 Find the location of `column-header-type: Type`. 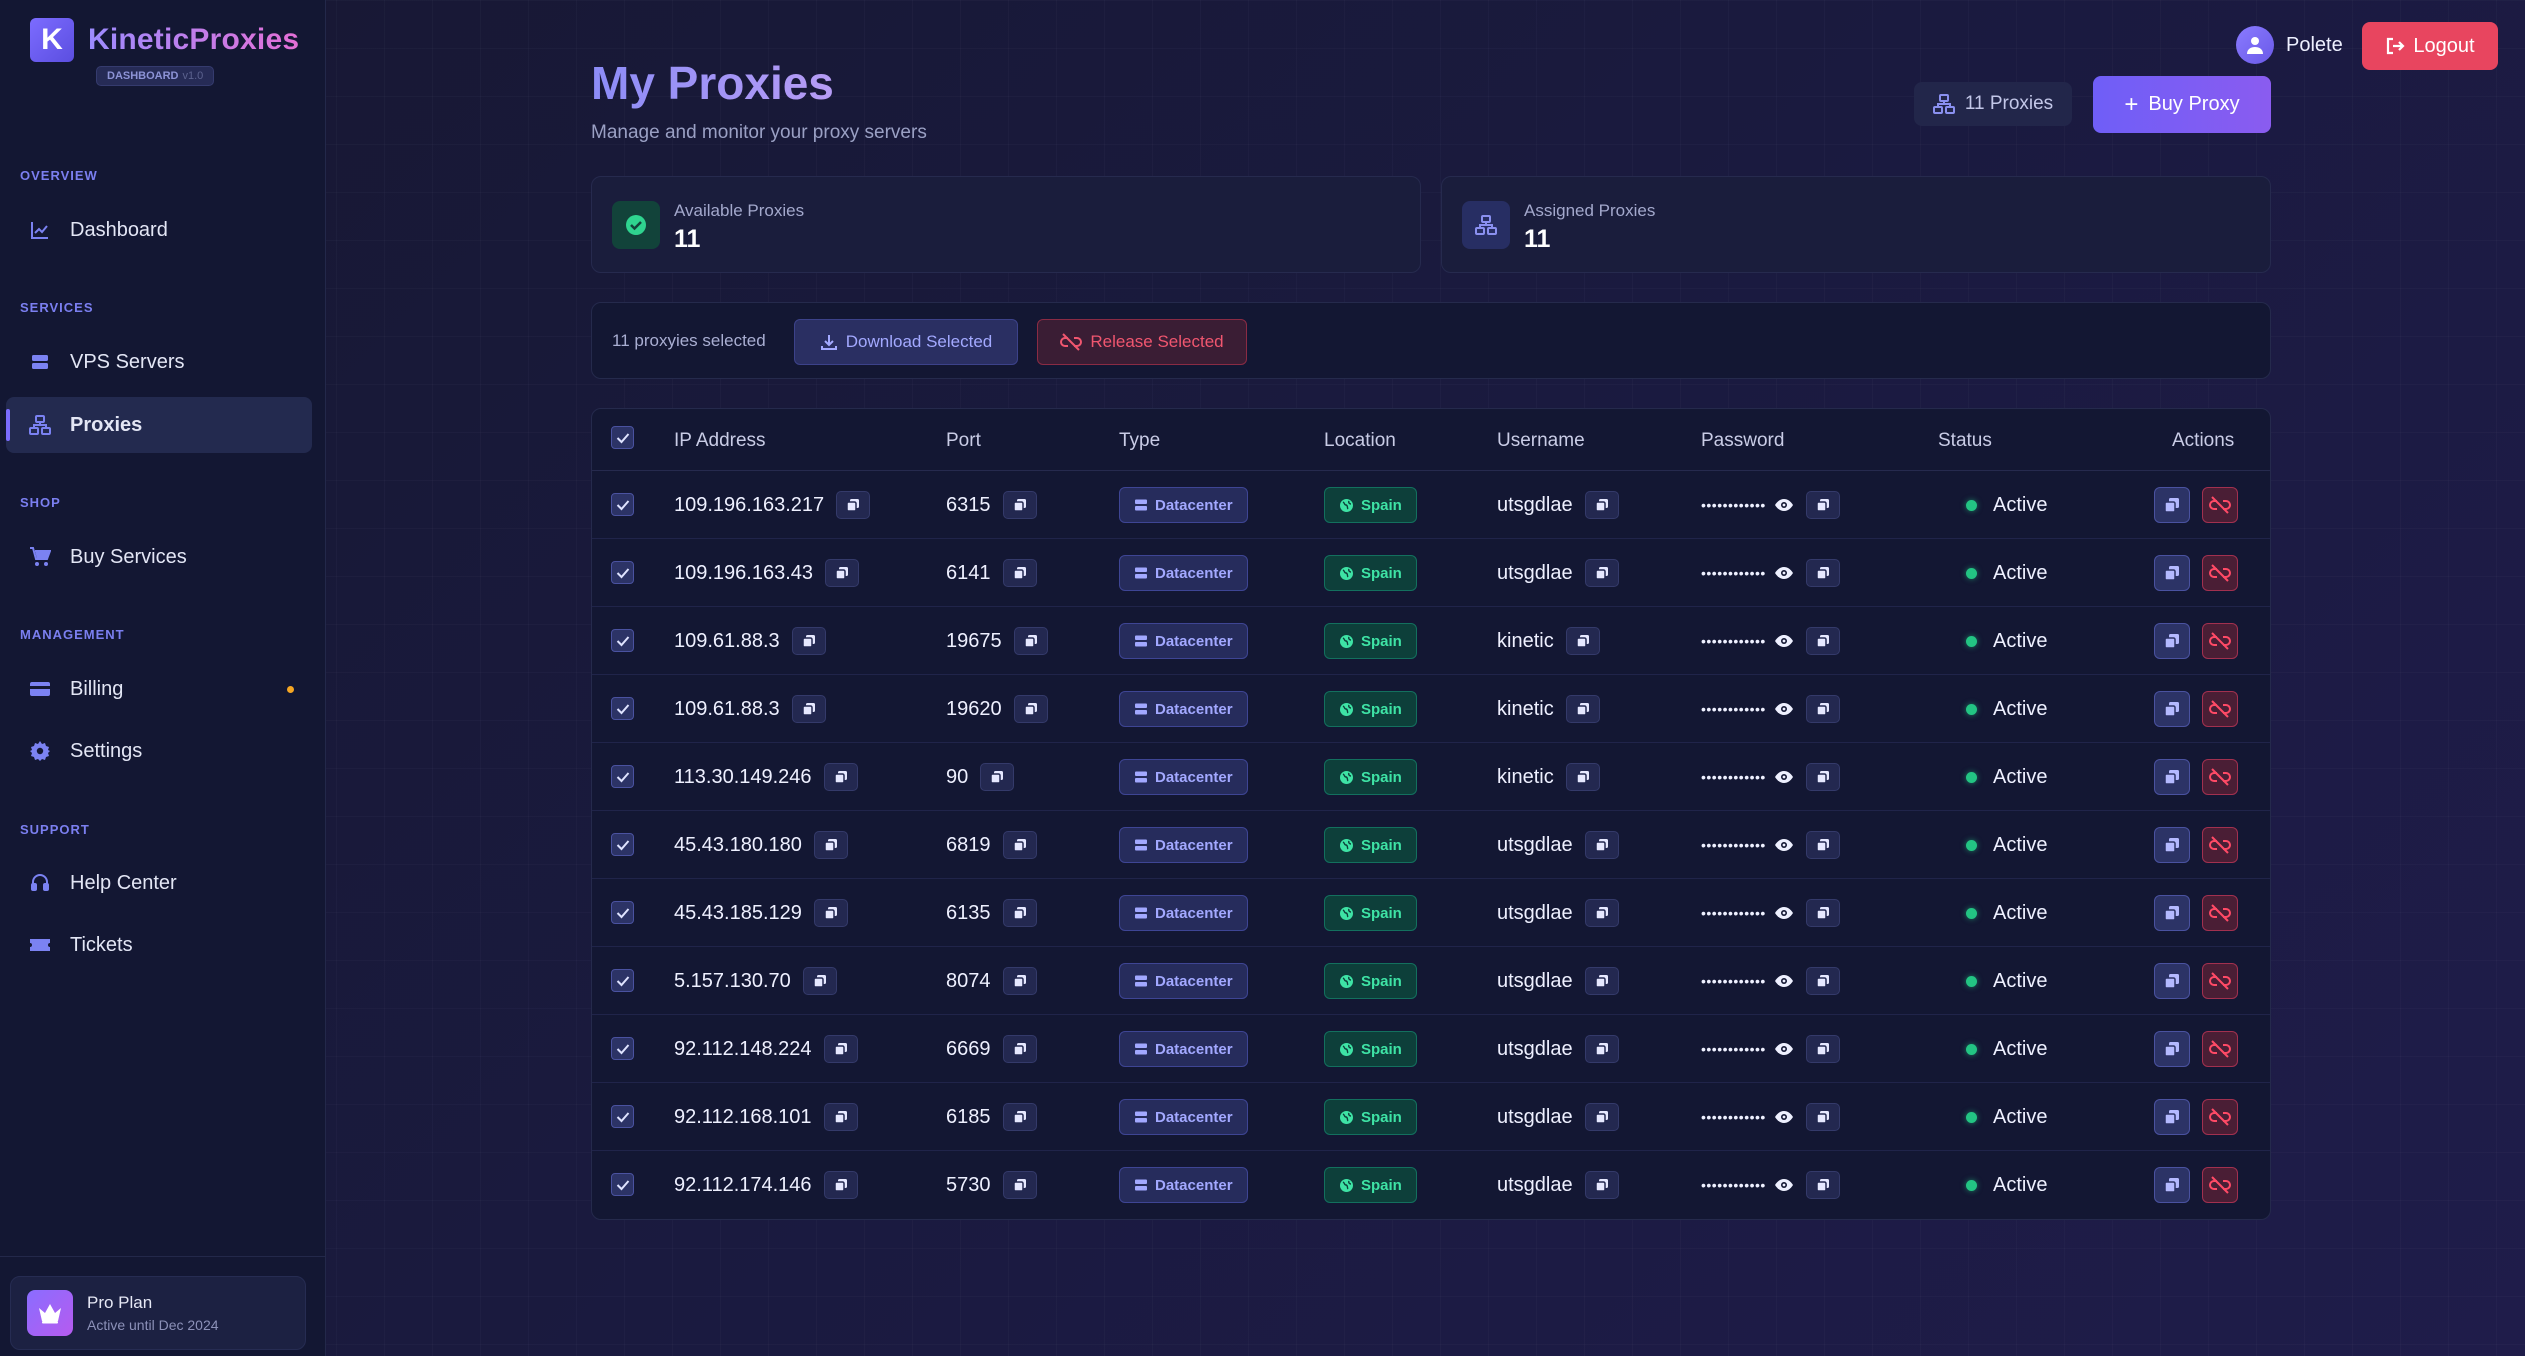

column-header-type: Type is located at coordinates (1139, 441).